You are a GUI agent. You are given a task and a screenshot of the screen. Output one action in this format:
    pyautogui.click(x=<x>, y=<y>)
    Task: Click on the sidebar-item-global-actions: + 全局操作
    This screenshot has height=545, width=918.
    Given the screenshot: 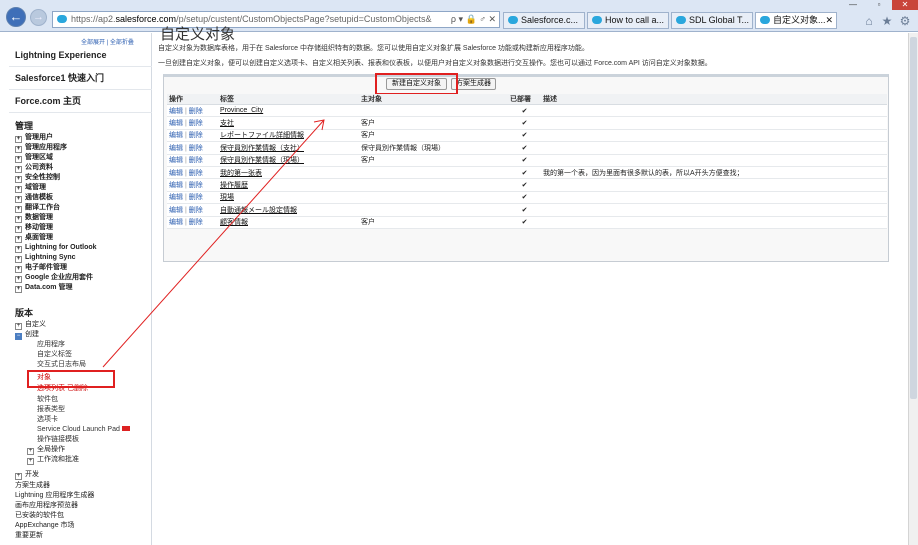 What is the action you would take?
    pyautogui.click(x=46, y=450)
    